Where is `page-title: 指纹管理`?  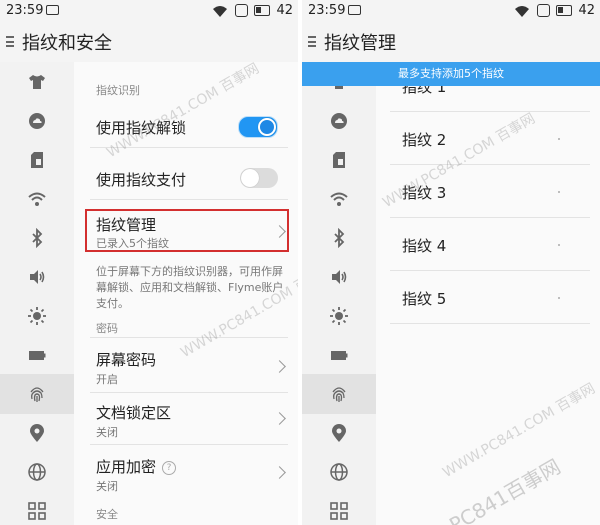 page-title: 指纹管理 is located at coordinates (360, 43).